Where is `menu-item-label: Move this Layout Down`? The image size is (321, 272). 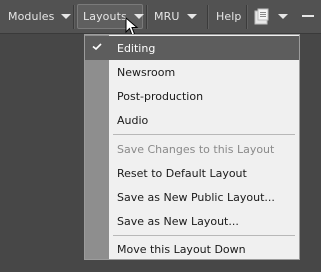
menu-item-label: Move this Layout Down is located at coordinates (181, 249).